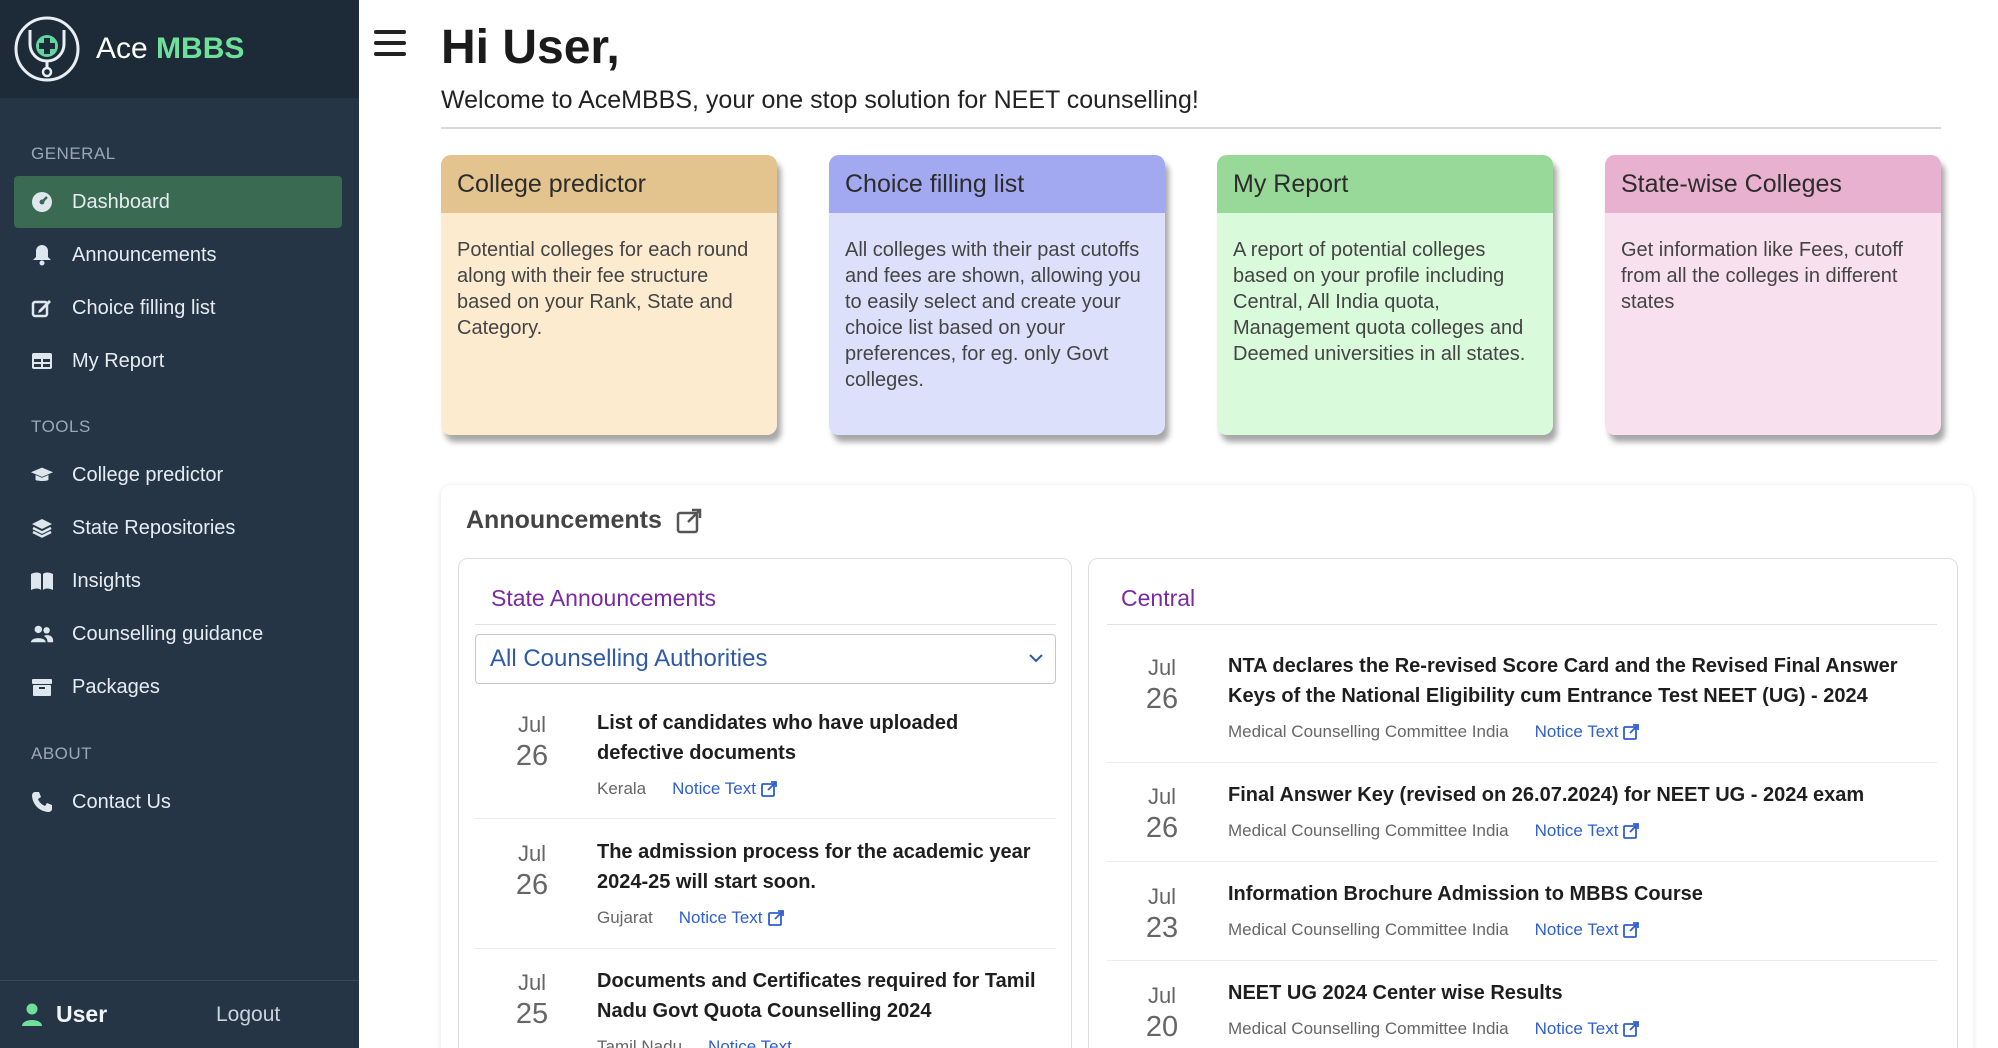 The width and height of the screenshot is (1998, 1048). What do you see at coordinates (106, 580) in the screenshot?
I see `sidebar-item-label: Insights` at bounding box center [106, 580].